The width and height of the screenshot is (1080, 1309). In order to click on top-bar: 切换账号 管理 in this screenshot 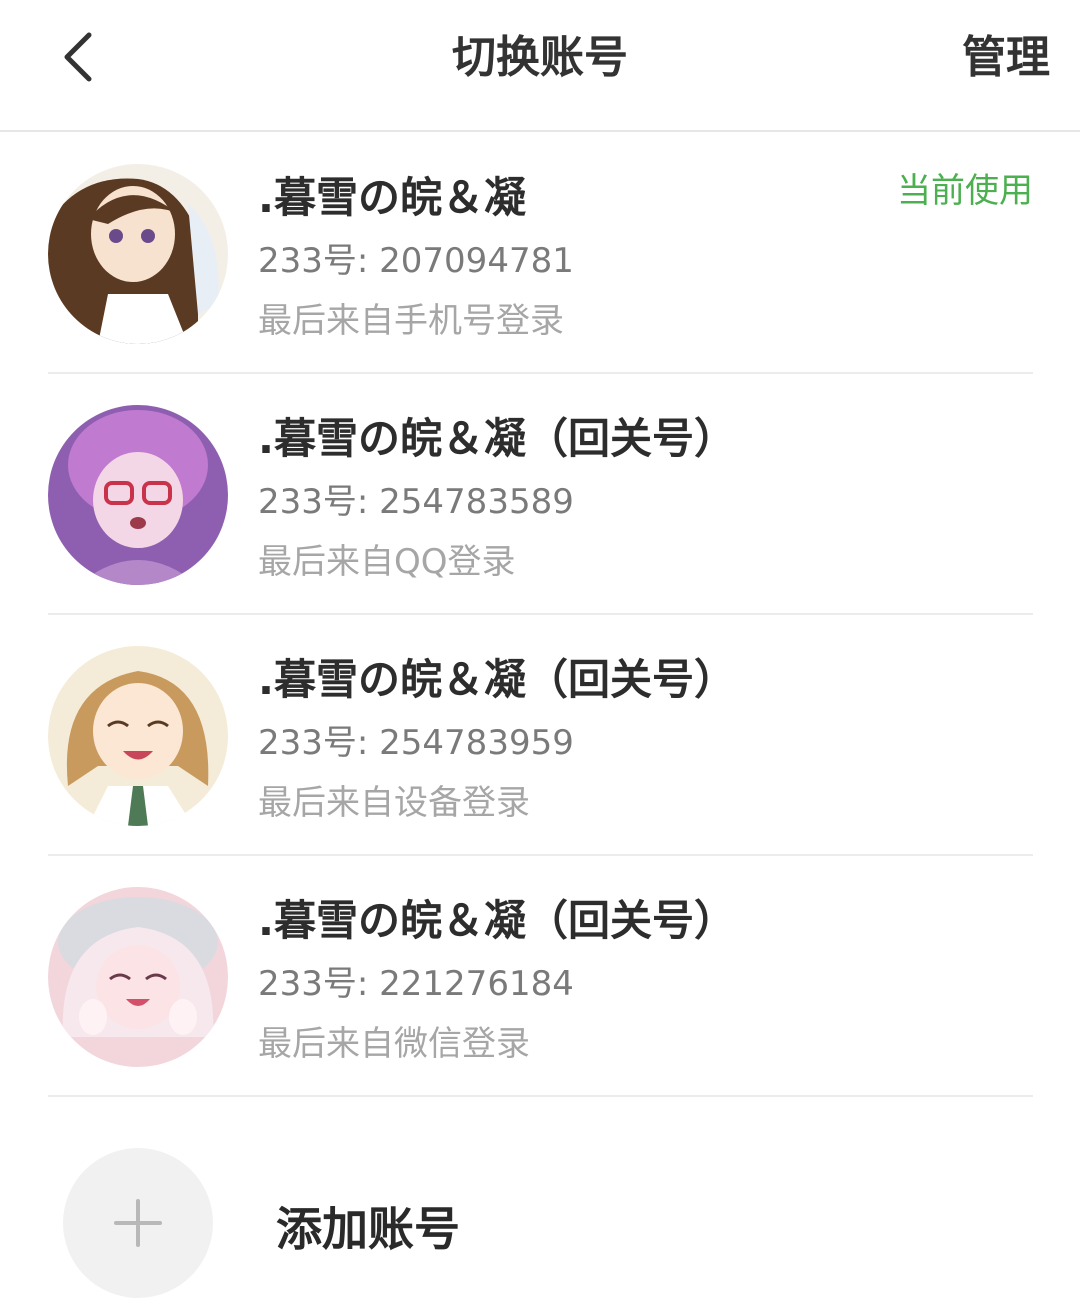, I will do `click(540, 66)`.